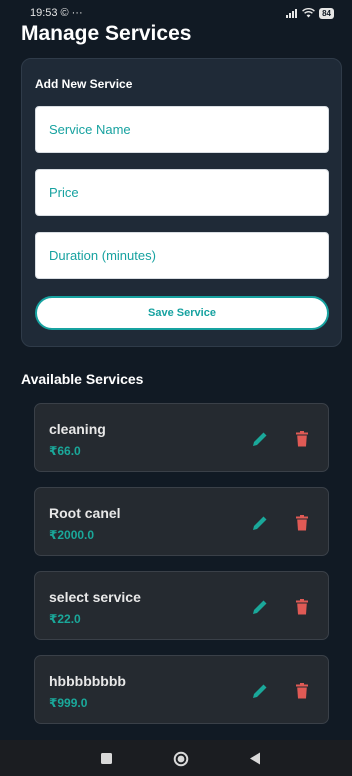  I want to click on duration-field, so click(182, 255).